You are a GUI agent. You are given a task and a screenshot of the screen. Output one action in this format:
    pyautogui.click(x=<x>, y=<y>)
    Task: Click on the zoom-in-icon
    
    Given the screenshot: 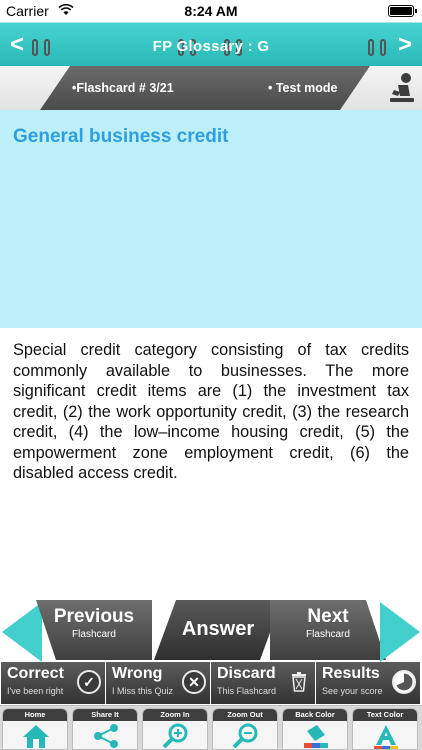 What is the action you would take?
    pyautogui.click(x=175, y=736)
    